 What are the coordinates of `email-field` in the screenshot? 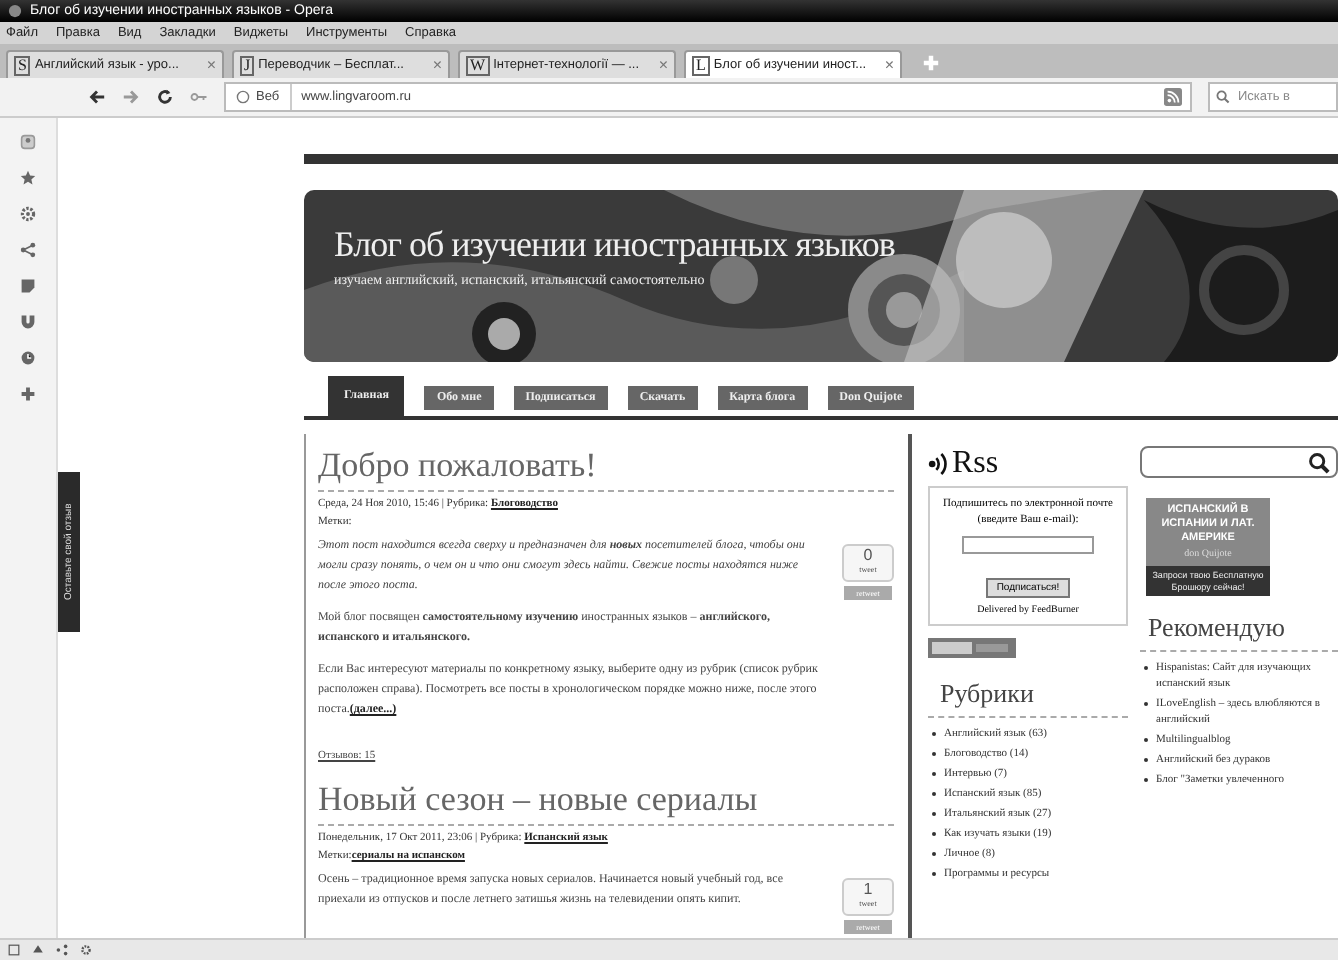 It's located at (1028, 545).